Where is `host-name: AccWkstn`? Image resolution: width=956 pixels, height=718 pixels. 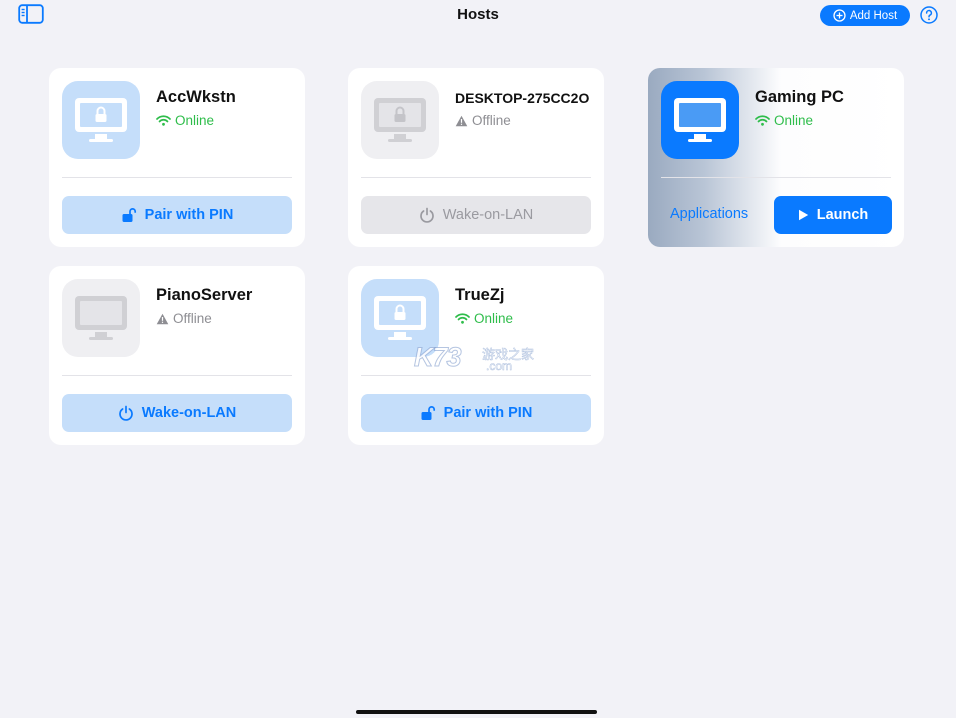
host-name: AccWkstn is located at coordinates (196, 97).